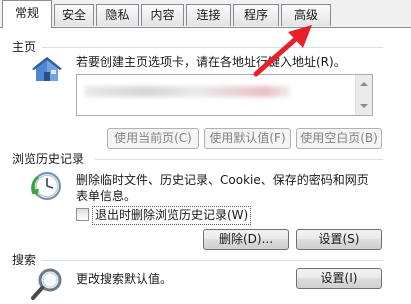 This screenshot has height=304, width=411. What do you see at coordinates (212, 260) in the screenshot?
I see `search-divider` at bounding box center [212, 260].